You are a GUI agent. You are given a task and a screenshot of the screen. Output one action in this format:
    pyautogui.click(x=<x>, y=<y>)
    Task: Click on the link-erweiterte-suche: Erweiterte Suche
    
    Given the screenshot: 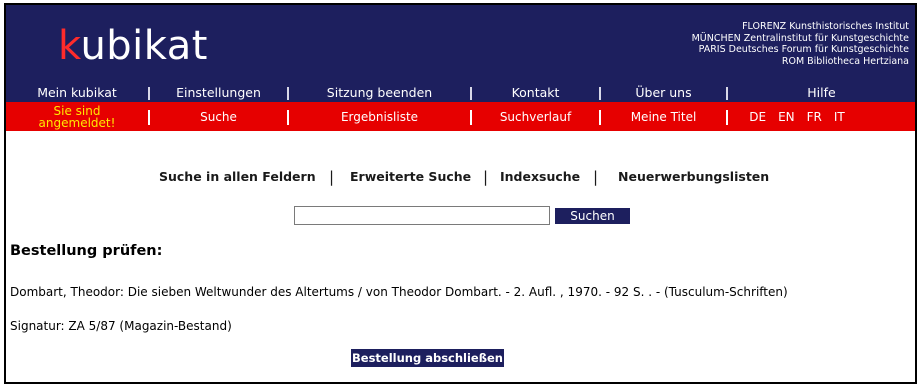 What is the action you would take?
    pyautogui.click(x=410, y=176)
    